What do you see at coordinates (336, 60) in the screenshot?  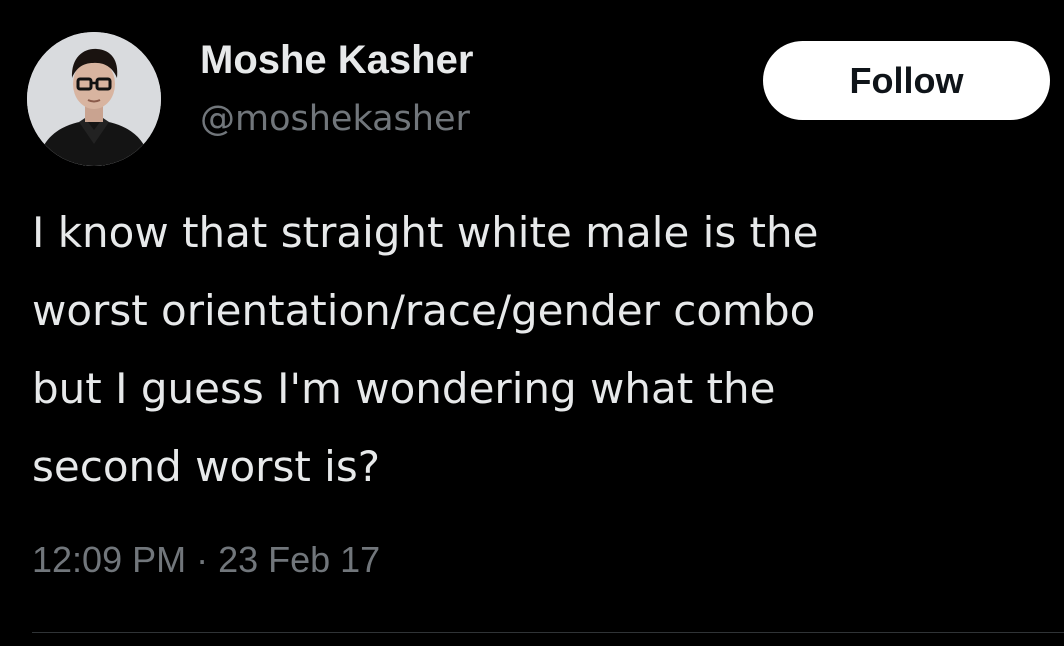 I see `author-display-name: Moshe Kasher` at bounding box center [336, 60].